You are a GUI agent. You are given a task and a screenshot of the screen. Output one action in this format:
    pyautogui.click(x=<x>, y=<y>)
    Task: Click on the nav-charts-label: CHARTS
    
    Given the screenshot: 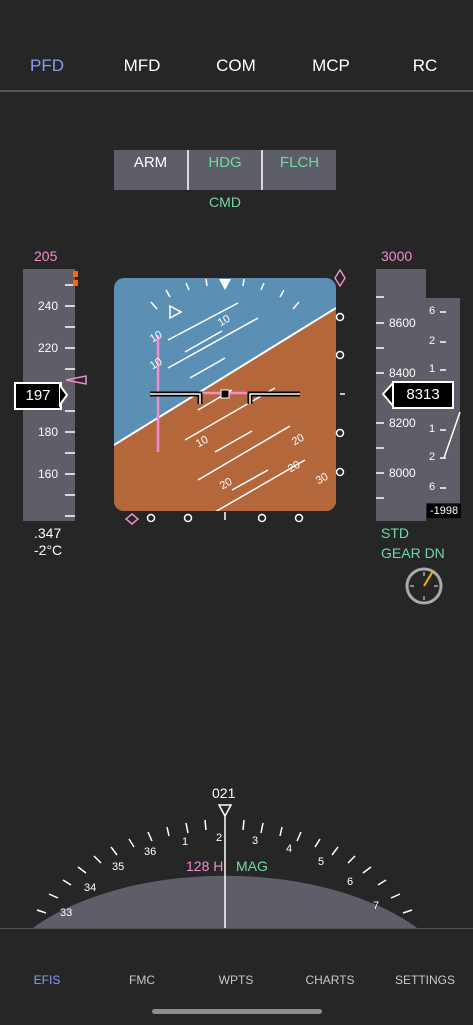 What is the action you would take?
    pyautogui.click(x=330, y=980)
    